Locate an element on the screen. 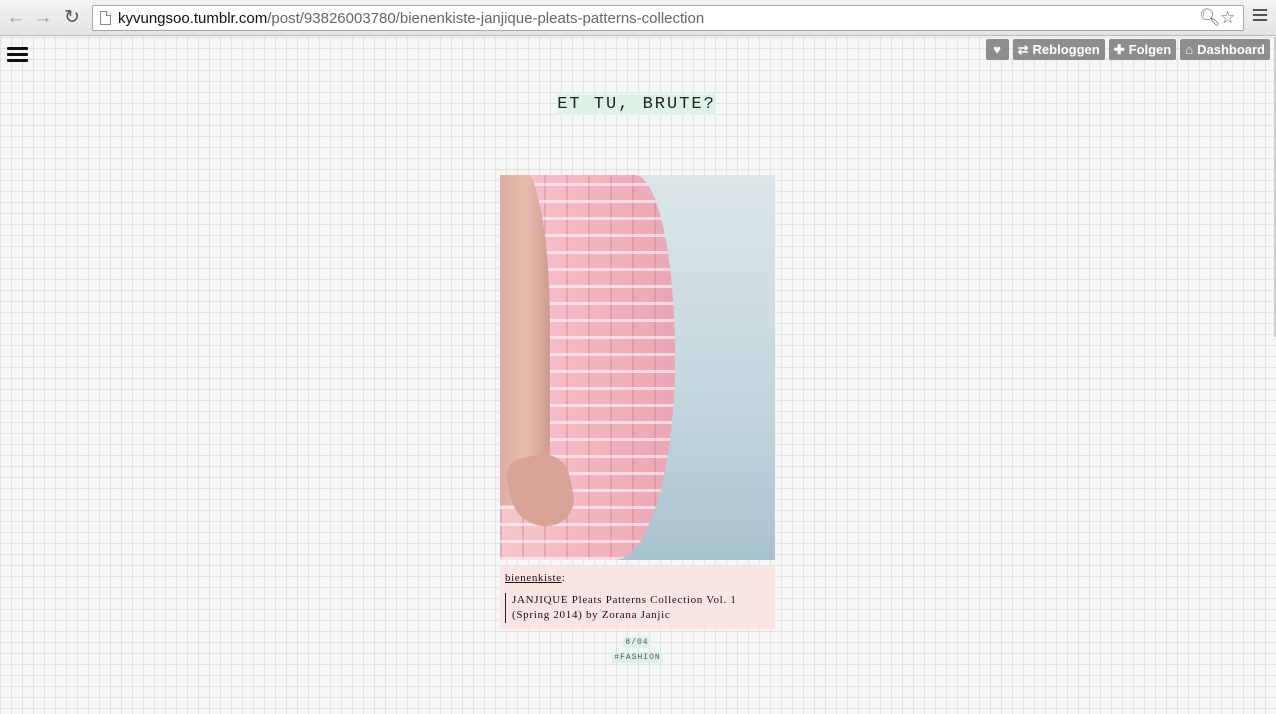 The height and width of the screenshot is (714, 1276). forward-button: → is located at coordinates (43, 18).